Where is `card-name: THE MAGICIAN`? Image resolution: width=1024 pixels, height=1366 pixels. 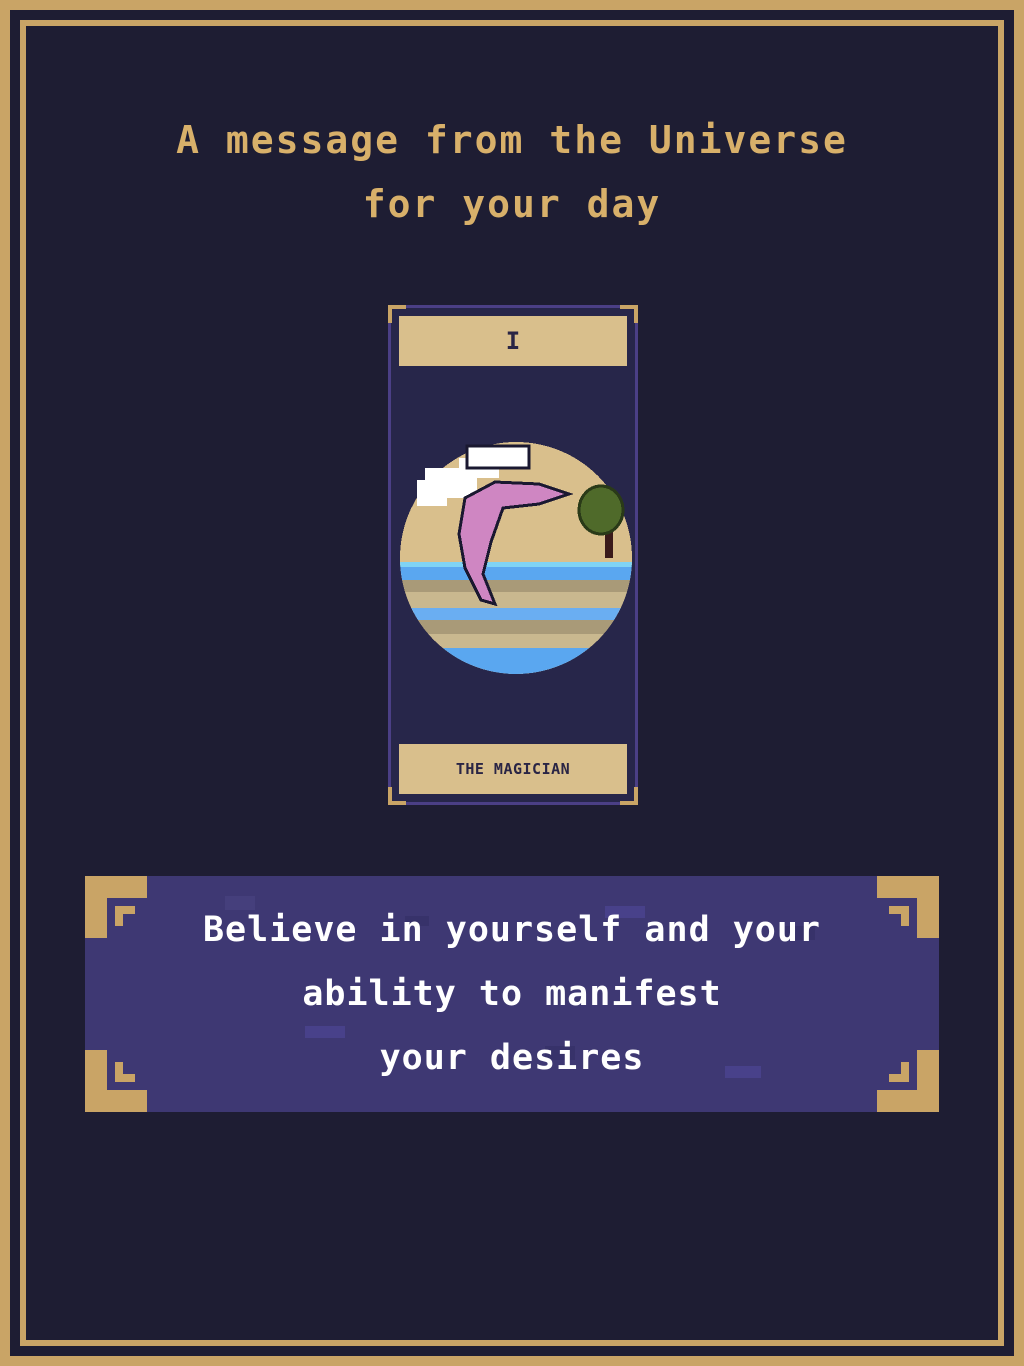 card-name: THE MAGICIAN is located at coordinates (513, 769).